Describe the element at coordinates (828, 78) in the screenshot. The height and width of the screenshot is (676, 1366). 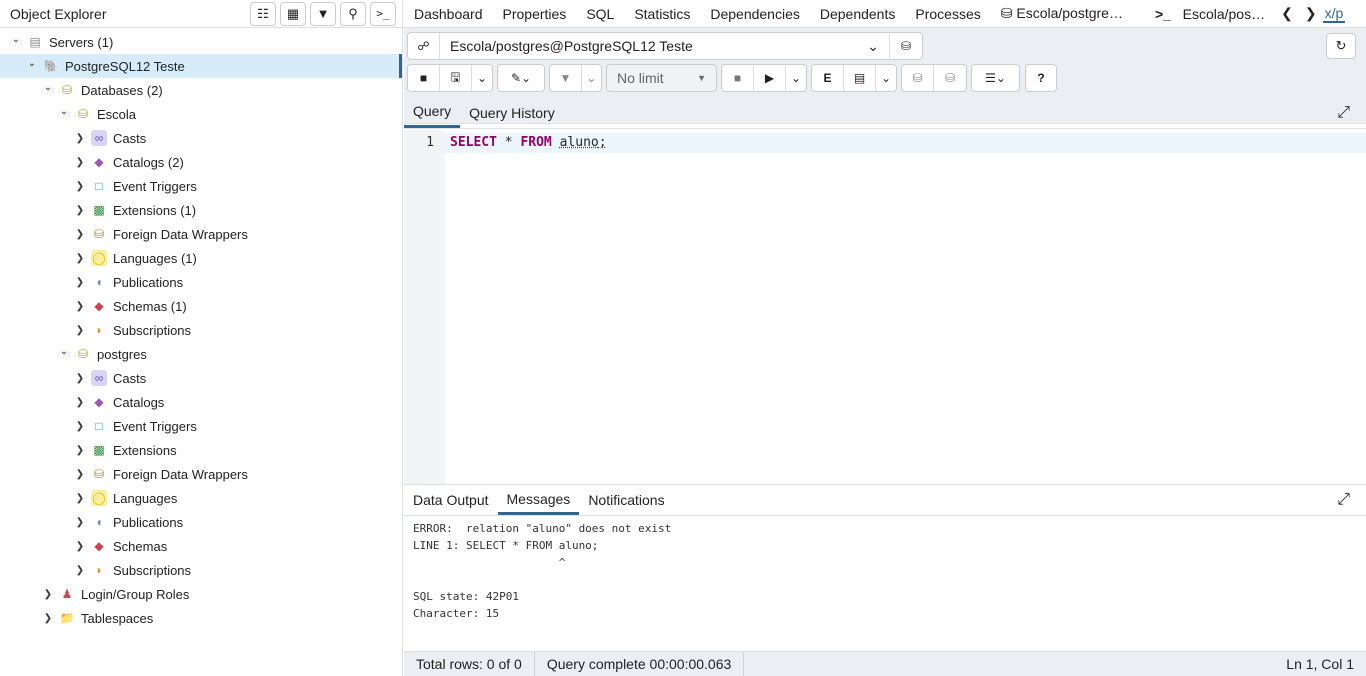
I see `explain-button: E` at that location.